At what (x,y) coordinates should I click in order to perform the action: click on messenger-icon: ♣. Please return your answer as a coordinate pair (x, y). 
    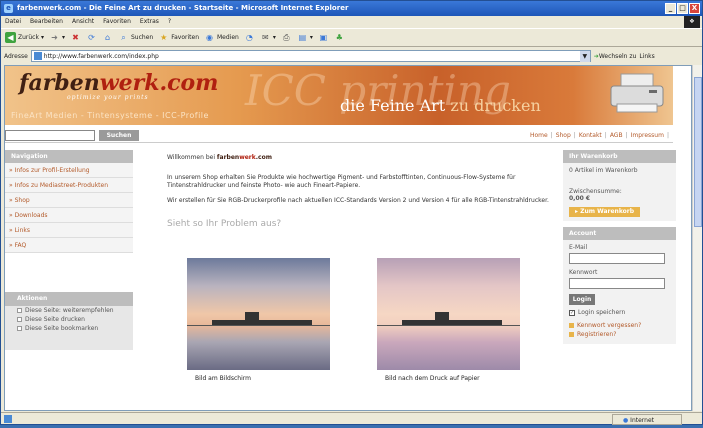
    Looking at the image, I should click on (339, 37).